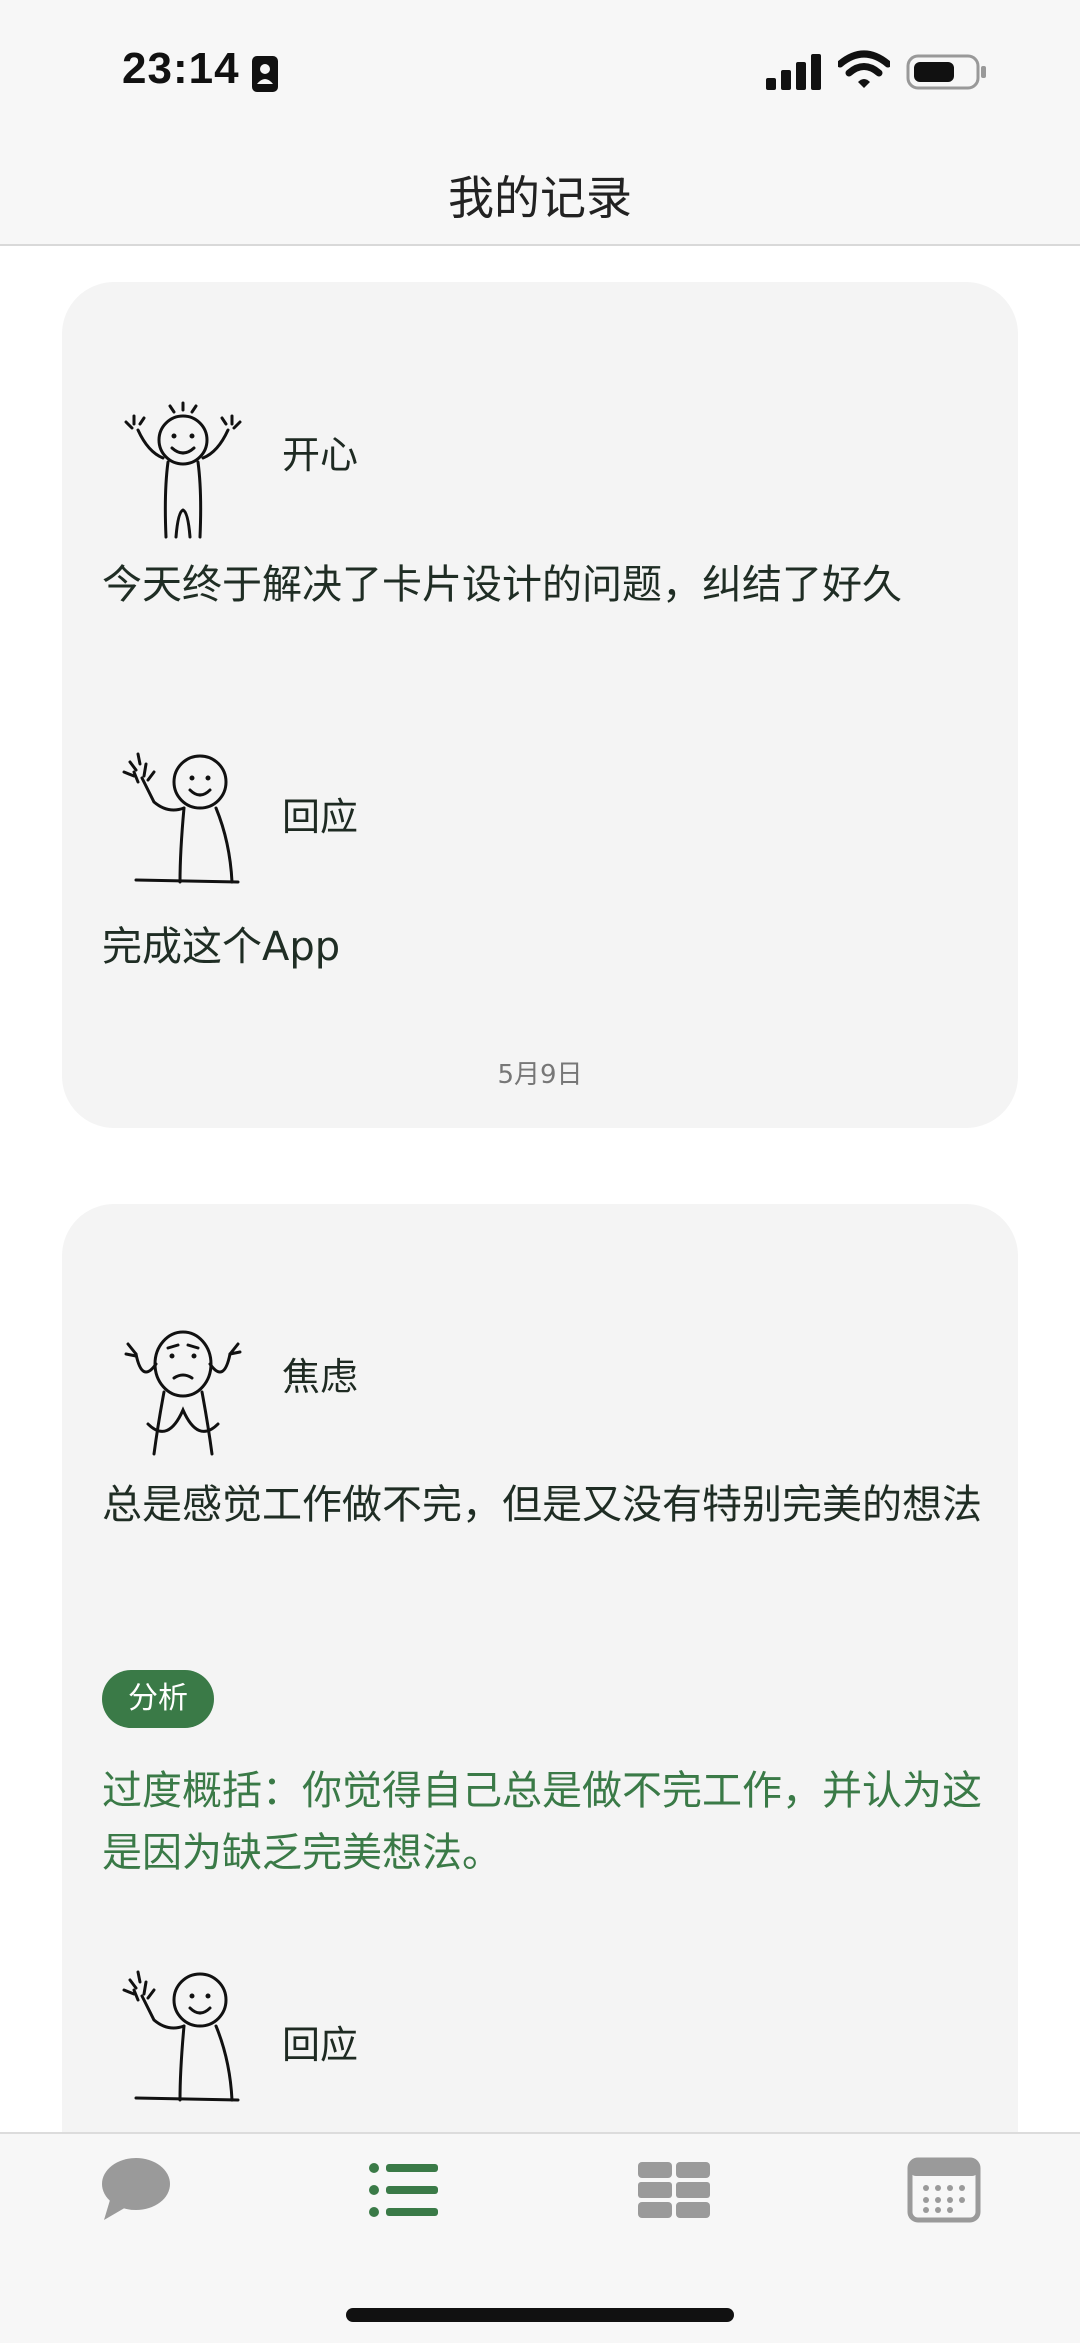  Describe the element at coordinates (540, 75) in the screenshot. I see `status-bar: 23:14` at that location.